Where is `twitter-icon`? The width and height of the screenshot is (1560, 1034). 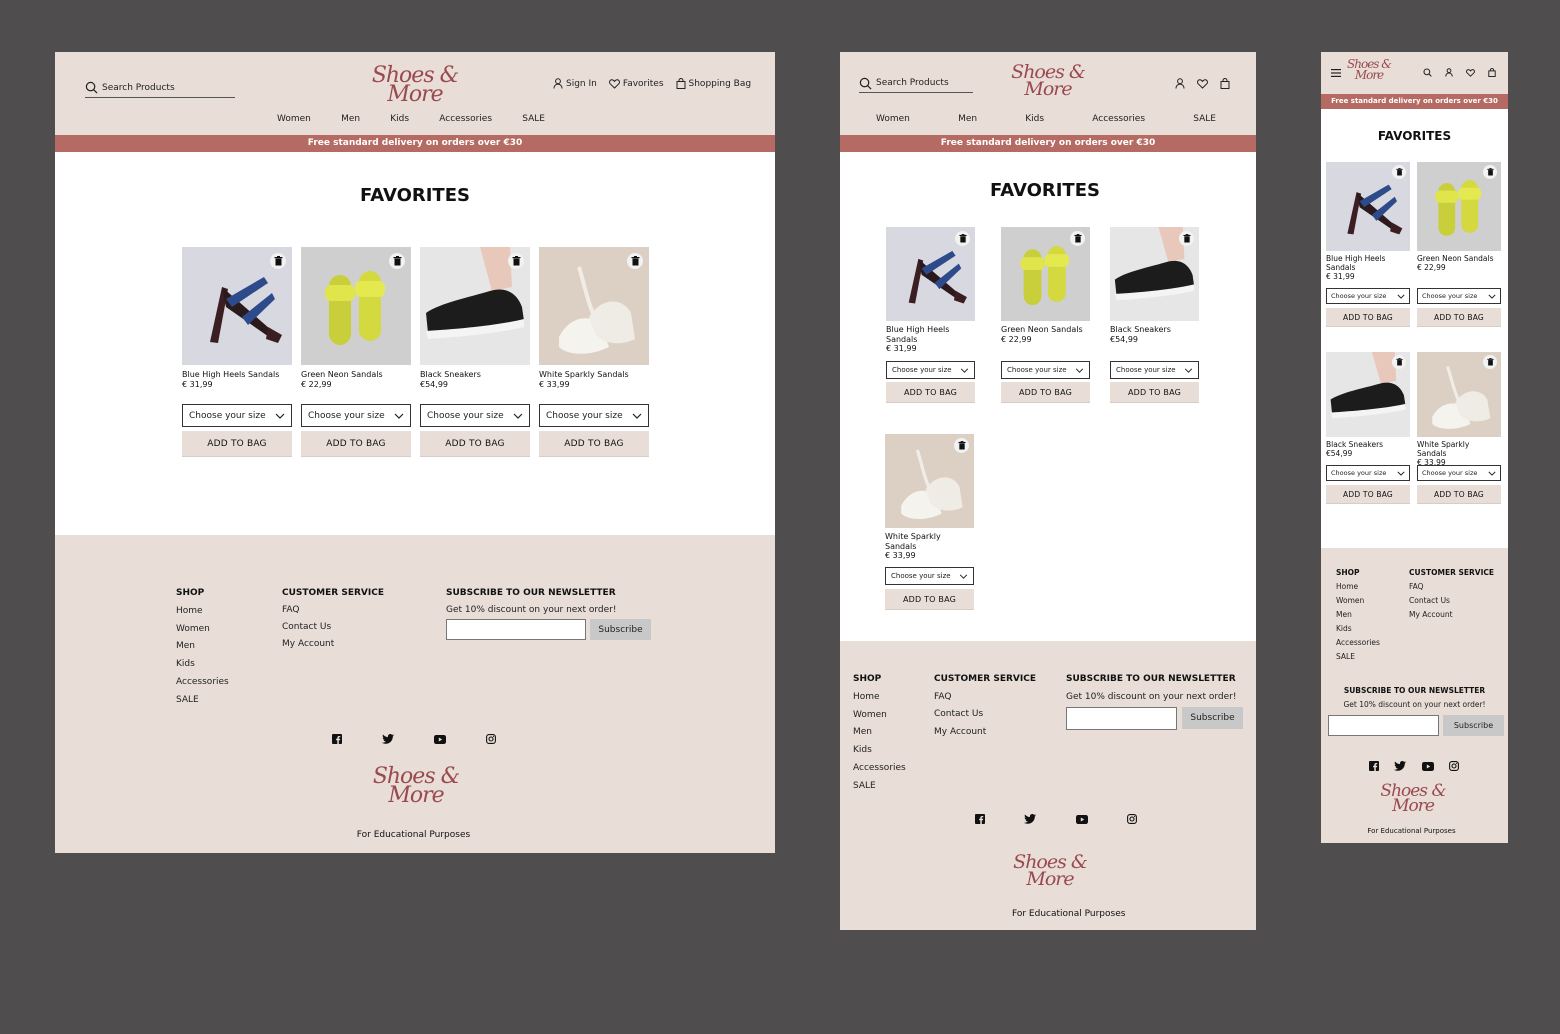 twitter-icon is located at coordinates (1030, 819).